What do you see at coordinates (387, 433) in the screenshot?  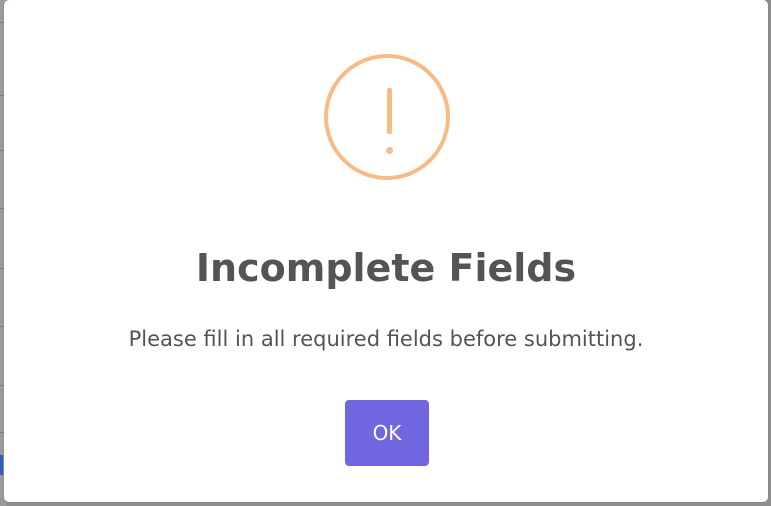 I see `ok-button: OK` at bounding box center [387, 433].